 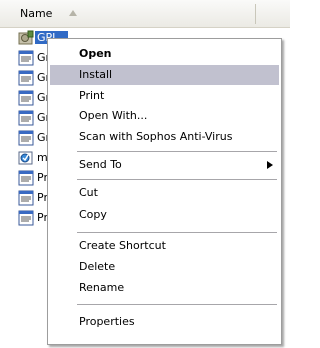 I want to click on installer-icon, so click(x=25, y=158).